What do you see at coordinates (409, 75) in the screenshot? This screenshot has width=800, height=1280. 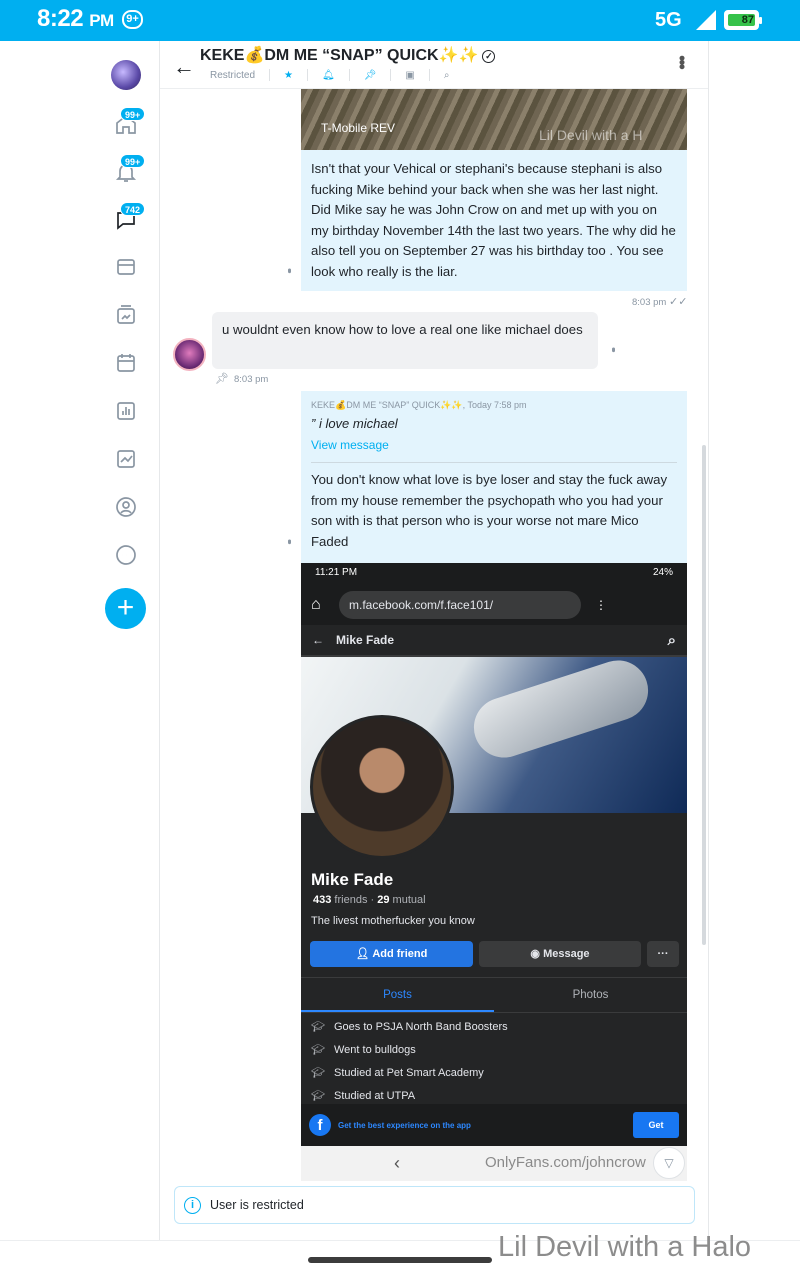 I see `gallery-icon: ▣` at bounding box center [409, 75].